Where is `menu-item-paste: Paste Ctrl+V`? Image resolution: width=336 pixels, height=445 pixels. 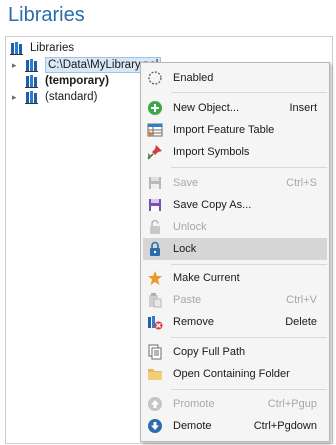 menu-item-paste: Paste Ctrl+V is located at coordinates (235, 300).